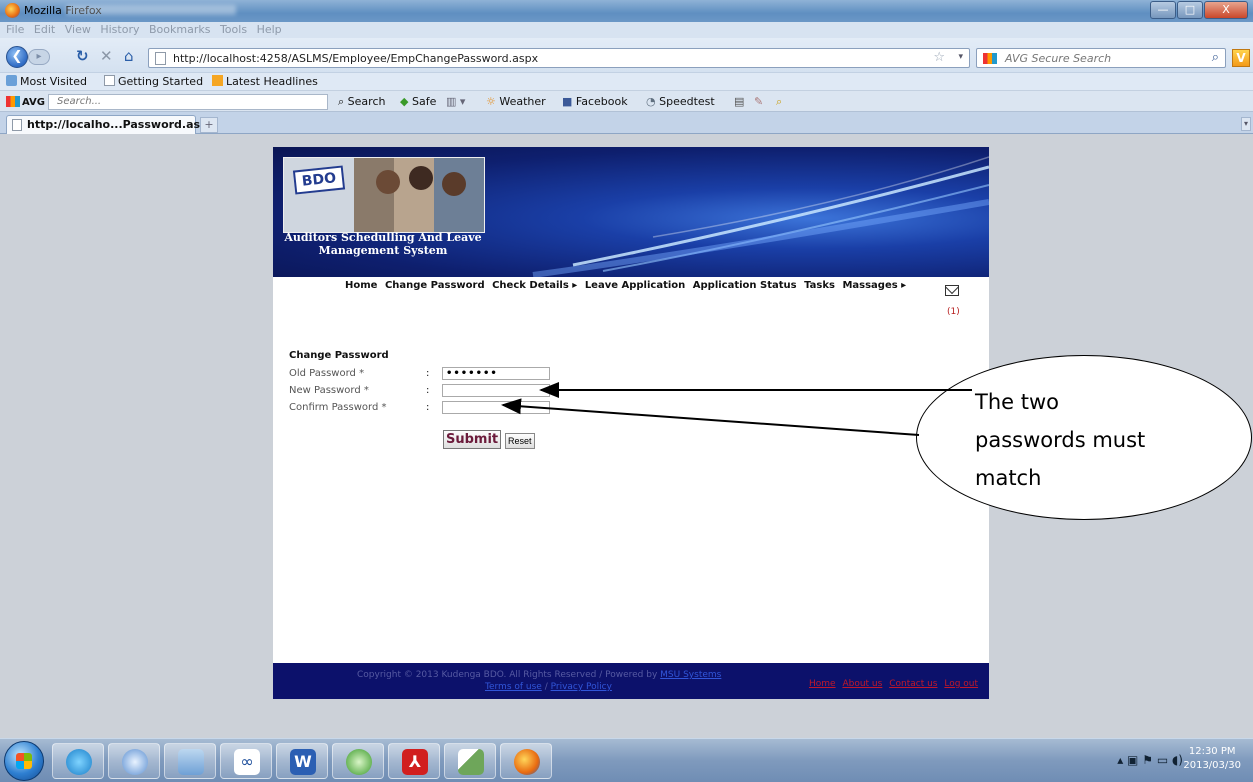 Image resolution: width=1253 pixels, height=782 pixels. Describe the element at coordinates (1147, 760) in the screenshot. I see `flag-icon: ⚑` at that location.